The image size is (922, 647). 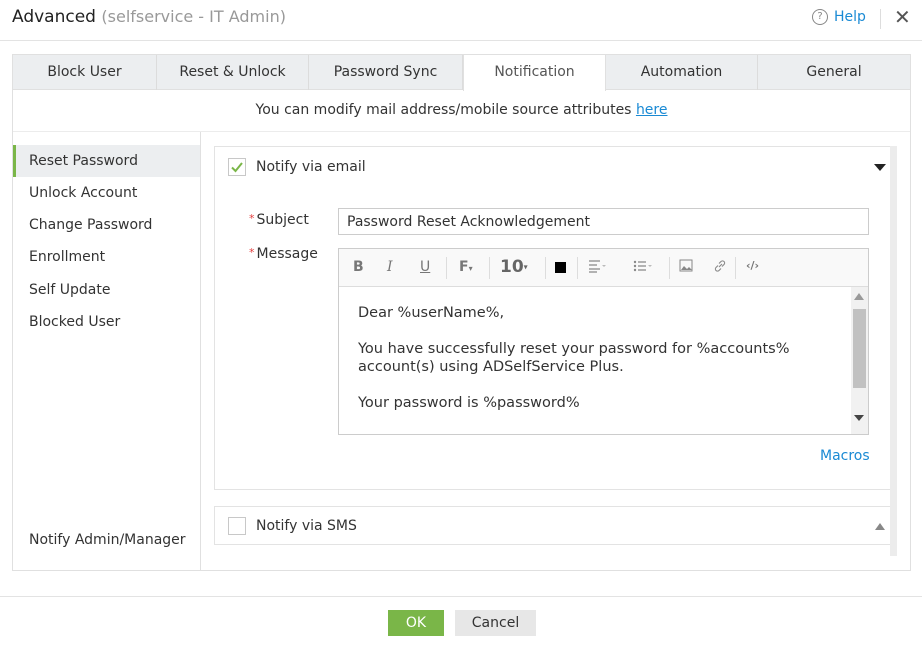 What do you see at coordinates (495, 623) in the screenshot?
I see `cancel-button: Cancel` at bounding box center [495, 623].